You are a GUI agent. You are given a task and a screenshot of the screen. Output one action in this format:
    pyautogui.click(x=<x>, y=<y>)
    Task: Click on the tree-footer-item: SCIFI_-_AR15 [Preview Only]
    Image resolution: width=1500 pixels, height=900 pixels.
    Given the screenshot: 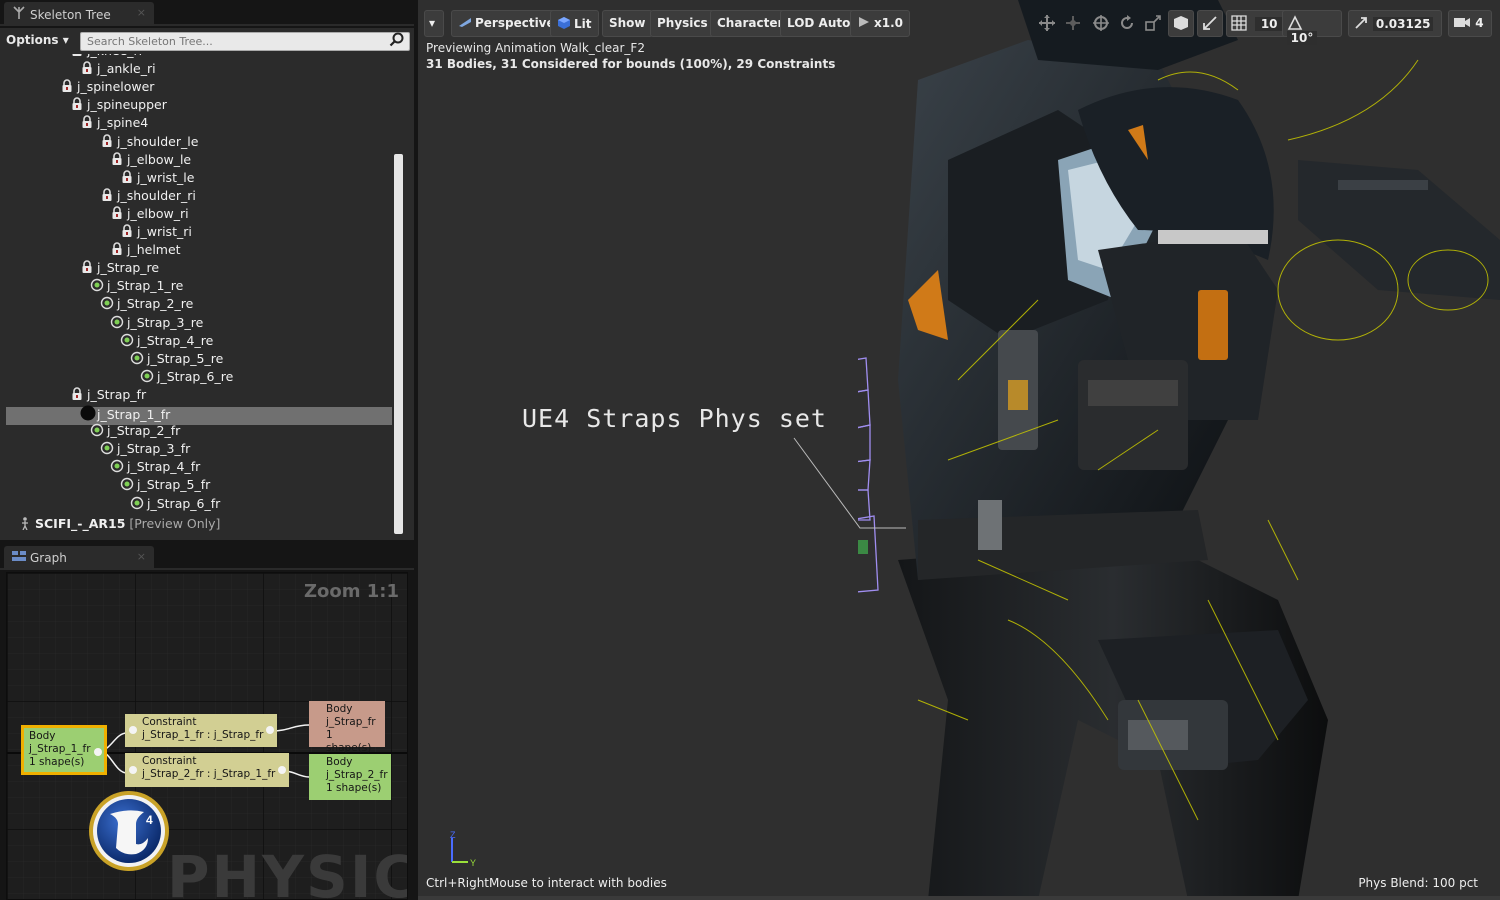 What is the action you would take?
    pyautogui.click(x=119, y=525)
    